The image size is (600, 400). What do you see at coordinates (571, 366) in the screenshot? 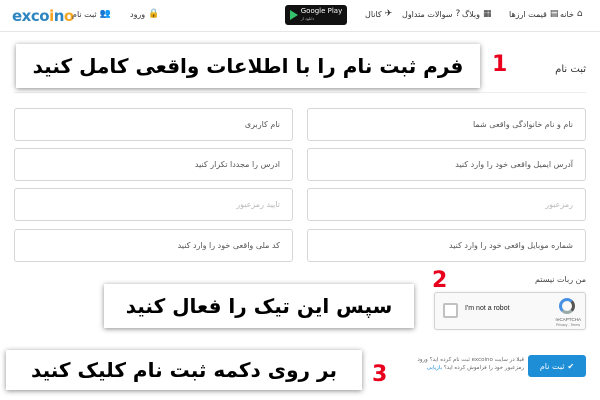
I see `check-icon: ✔` at bounding box center [571, 366].